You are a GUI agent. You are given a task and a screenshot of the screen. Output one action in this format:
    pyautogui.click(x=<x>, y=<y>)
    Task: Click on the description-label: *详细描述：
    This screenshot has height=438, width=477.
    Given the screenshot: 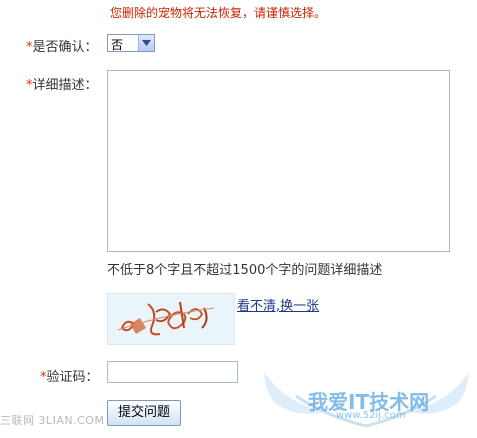 What is the action you would take?
    pyautogui.click(x=62, y=83)
    